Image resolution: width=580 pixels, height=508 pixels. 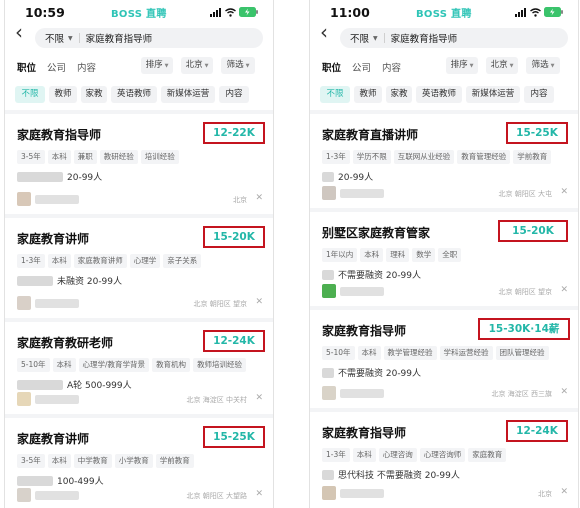 I want to click on company-info: A轮 500-999人, so click(x=74, y=384).